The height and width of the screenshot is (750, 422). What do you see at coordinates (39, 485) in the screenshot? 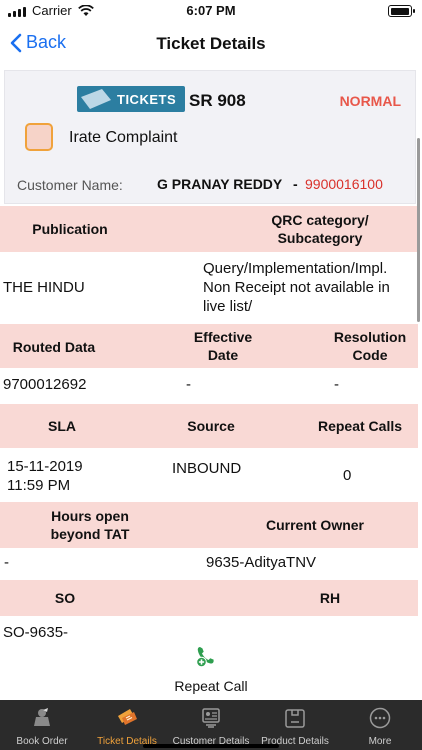
I see `sla-time: 11:59 PM` at bounding box center [39, 485].